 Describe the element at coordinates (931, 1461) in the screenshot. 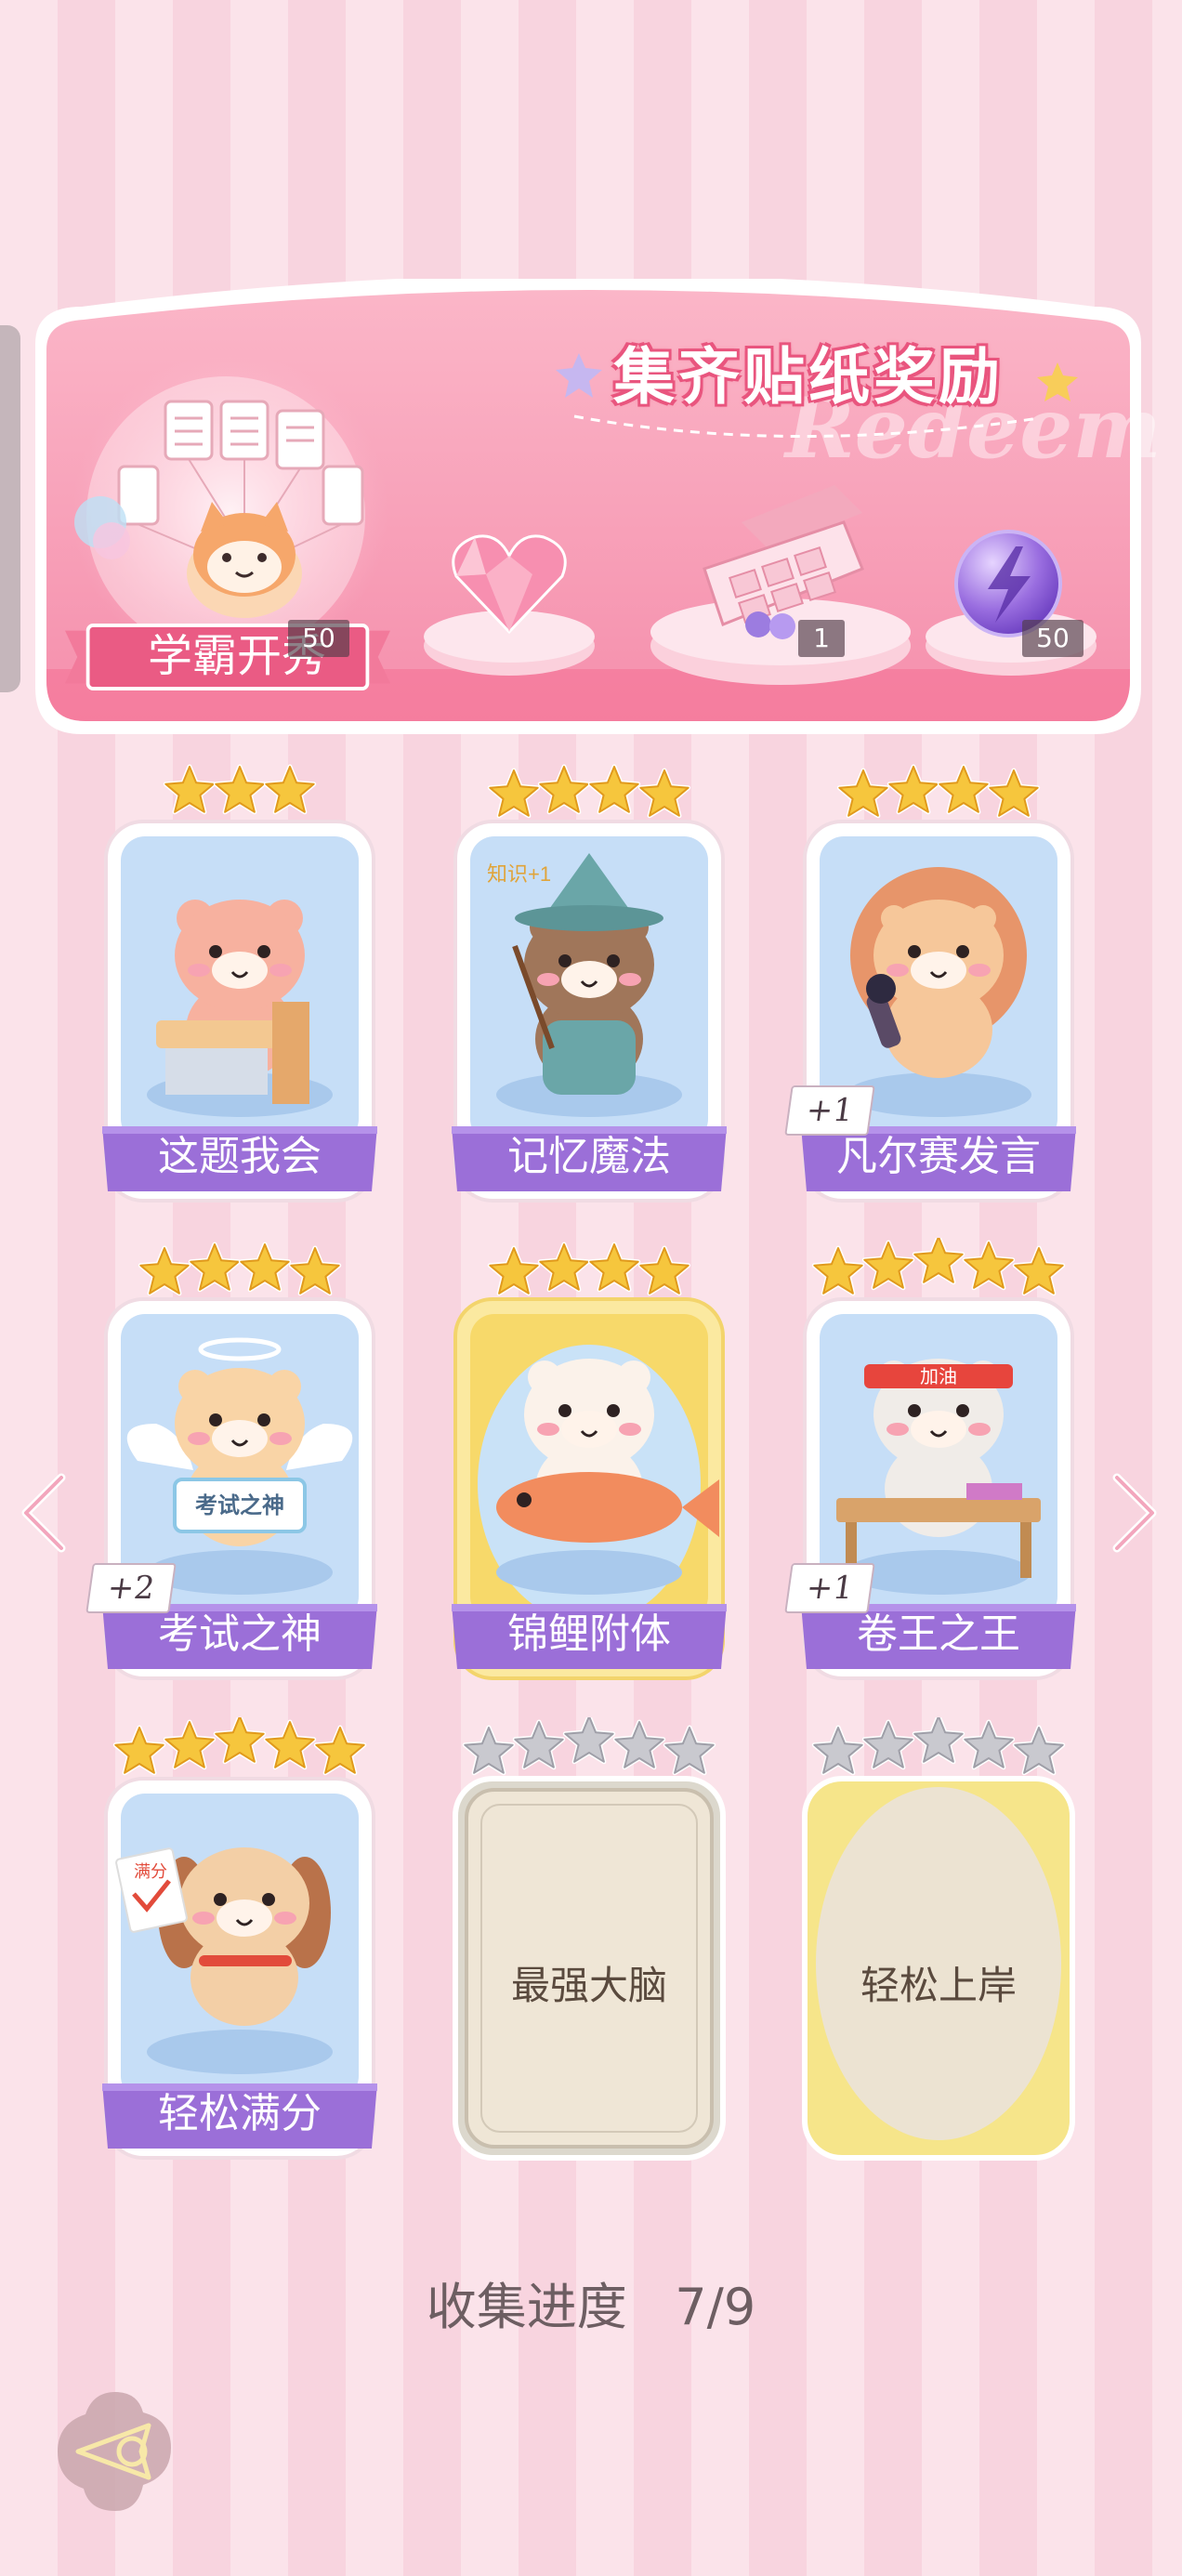

I see `sticker-card: 加油 卷王之王 +1` at that location.